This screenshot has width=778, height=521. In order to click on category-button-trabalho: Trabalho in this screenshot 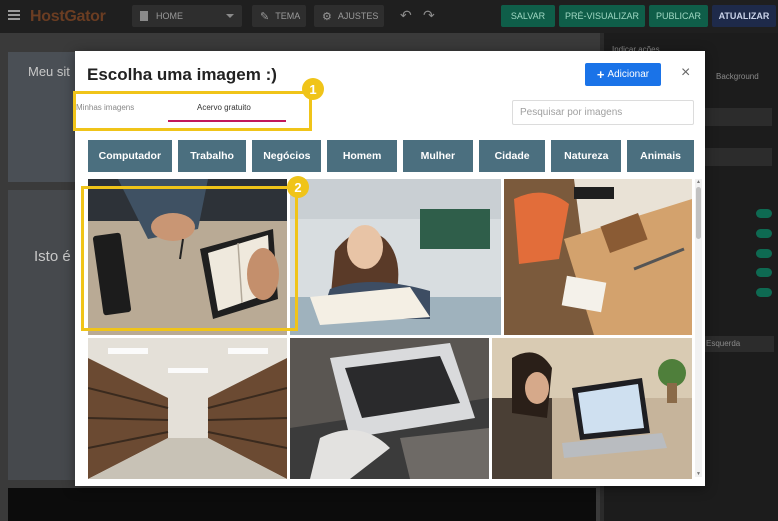, I will do `click(212, 156)`.